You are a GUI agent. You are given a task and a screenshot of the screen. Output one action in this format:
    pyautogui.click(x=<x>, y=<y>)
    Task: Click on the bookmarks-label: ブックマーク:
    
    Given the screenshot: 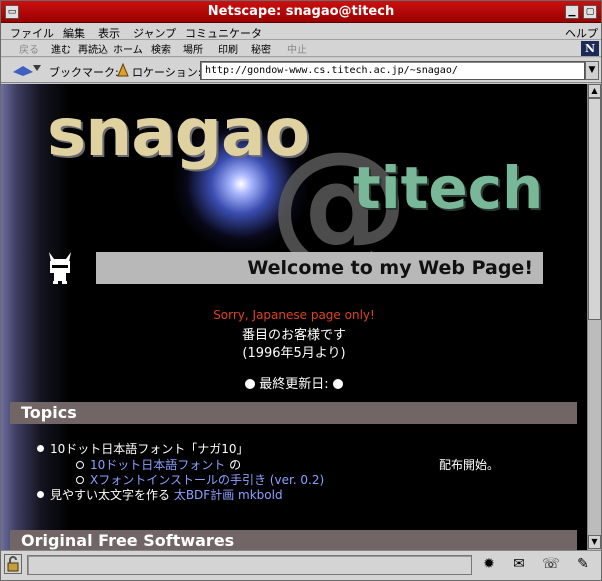 What is the action you would take?
    pyautogui.click(x=84, y=72)
    